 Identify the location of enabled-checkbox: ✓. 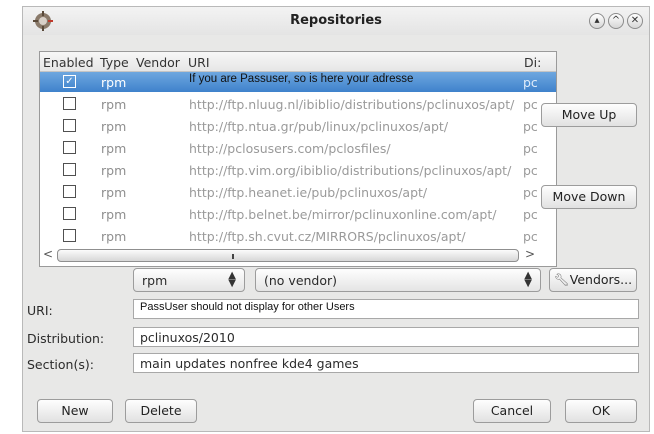
(69, 81).